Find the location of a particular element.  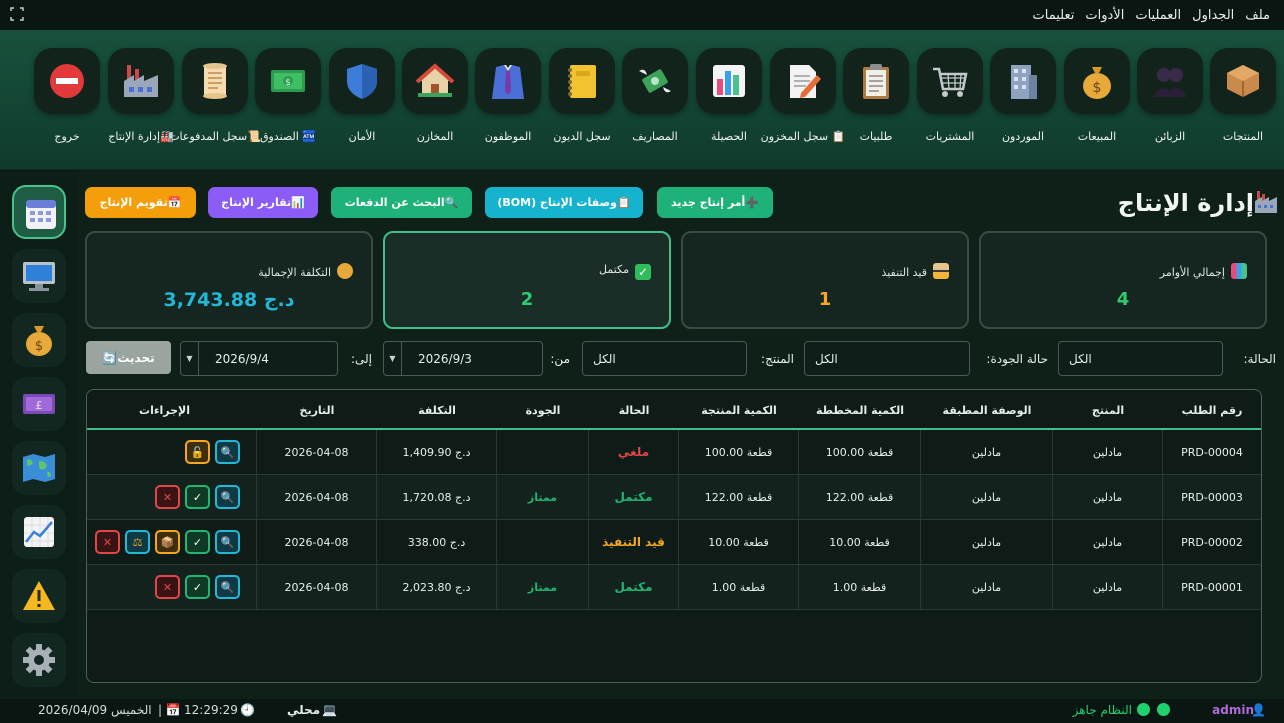

sidebar-monitor is located at coordinates (39, 276).